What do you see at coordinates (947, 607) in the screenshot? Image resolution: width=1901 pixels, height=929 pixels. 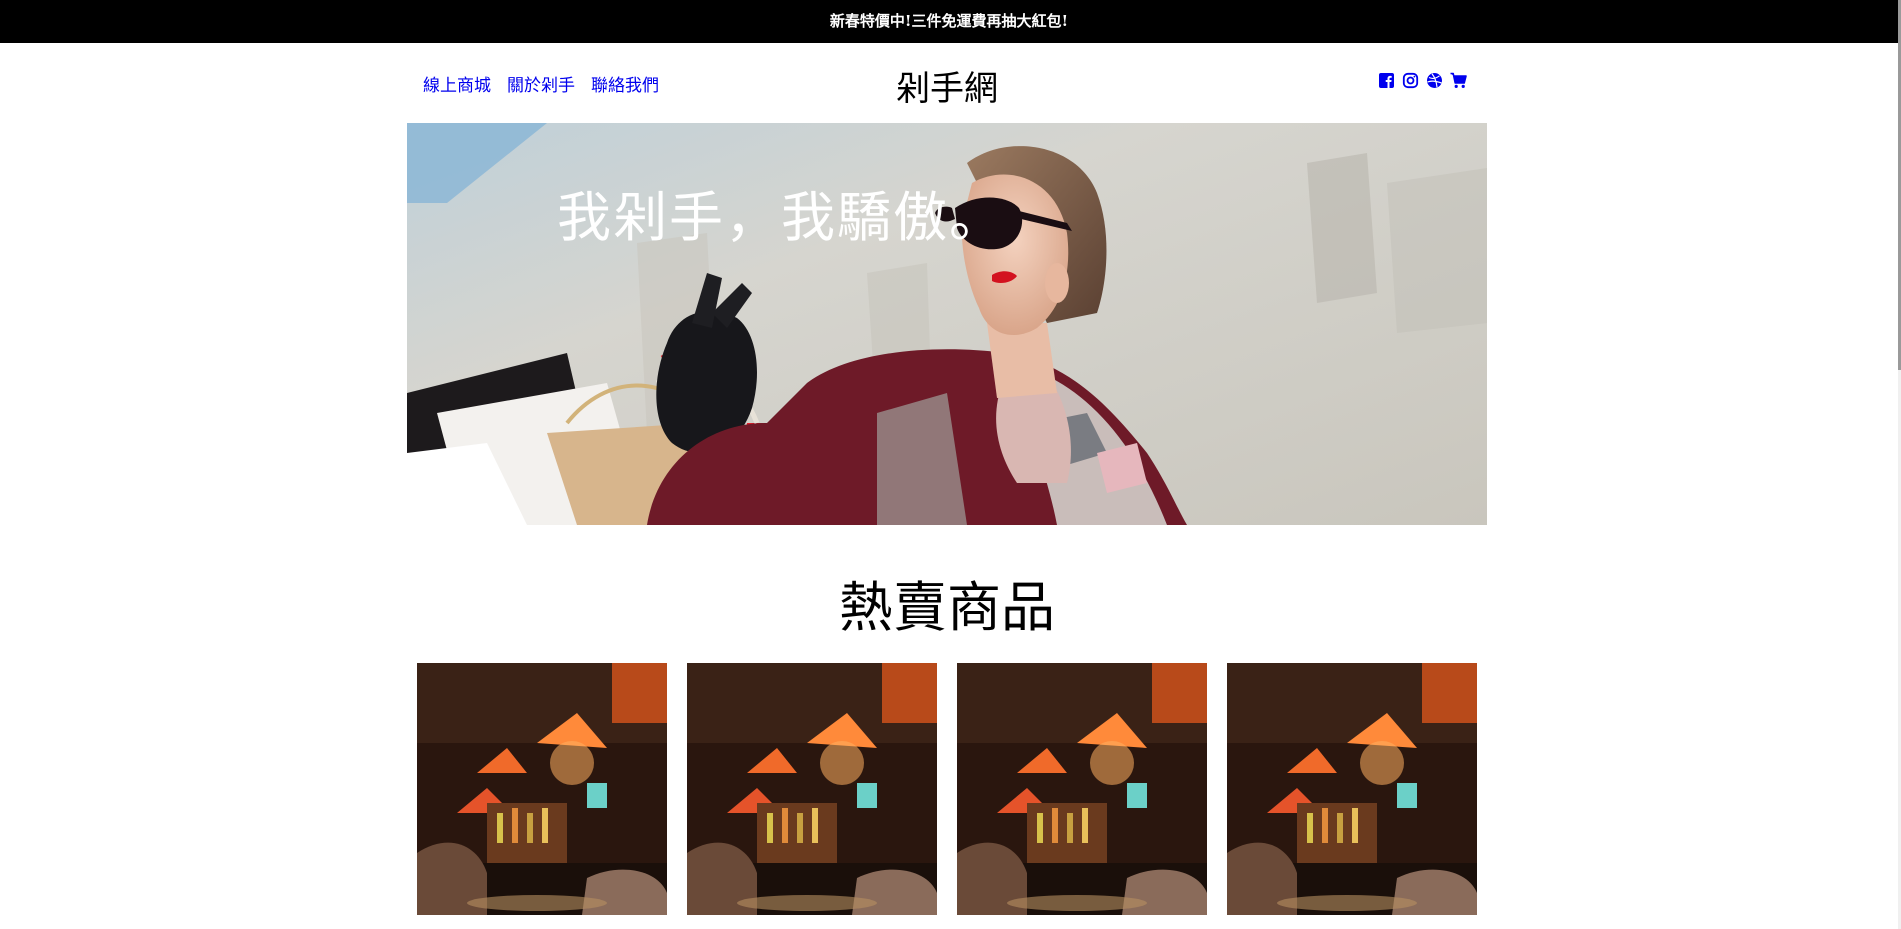 I see `section-title: 熱賣商品` at bounding box center [947, 607].